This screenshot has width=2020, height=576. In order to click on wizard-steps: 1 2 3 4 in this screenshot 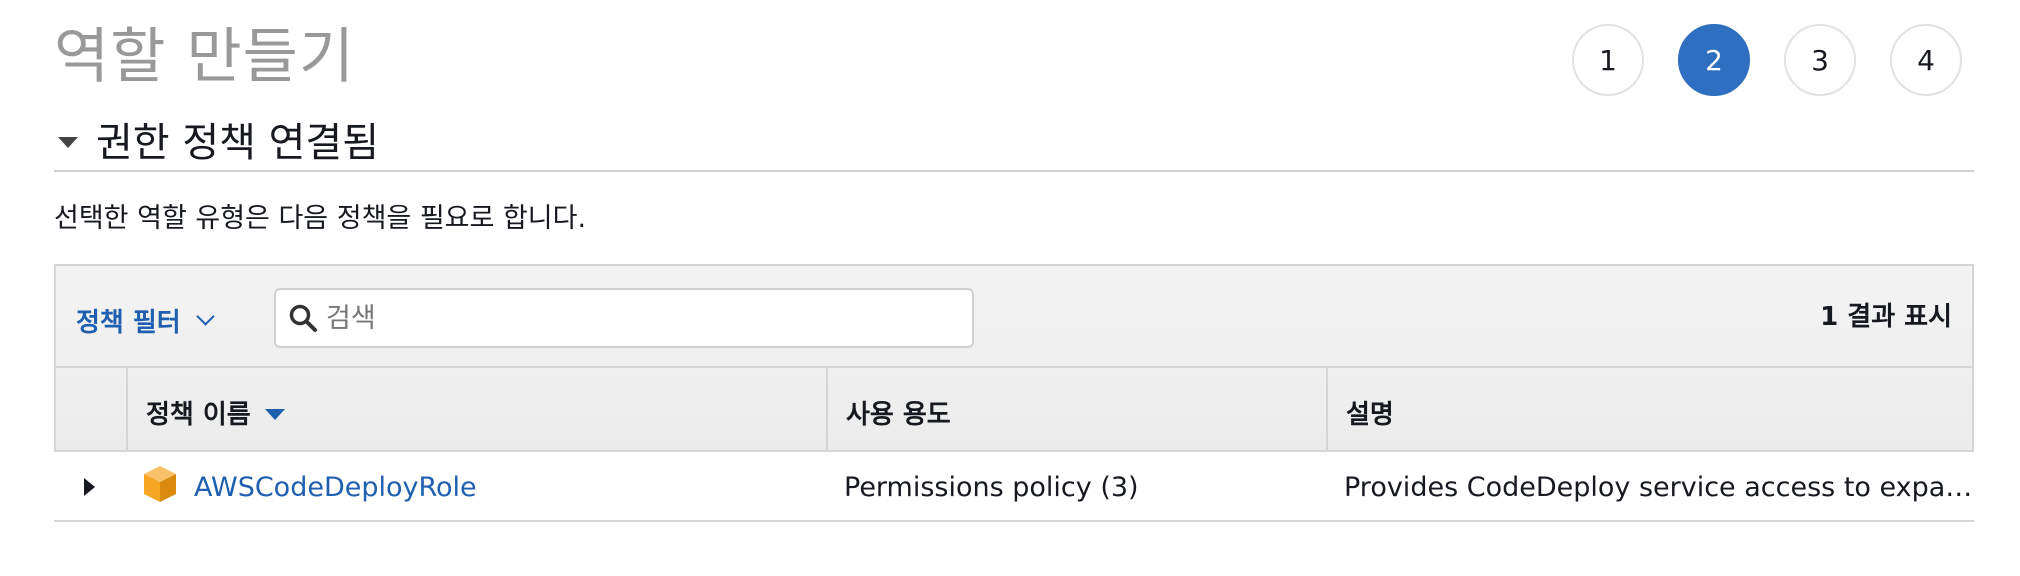, I will do `click(1767, 60)`.